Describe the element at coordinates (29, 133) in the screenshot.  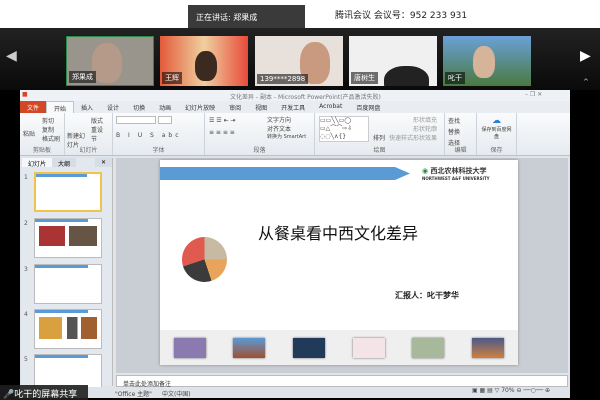
I see `paste-button: 粘贴` at that location.